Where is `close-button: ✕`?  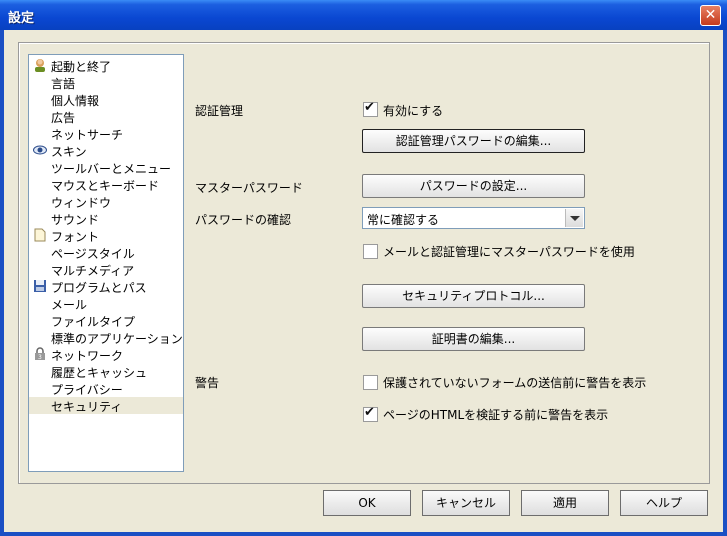
close-button: ✕ is located at coordinates (710, 15).